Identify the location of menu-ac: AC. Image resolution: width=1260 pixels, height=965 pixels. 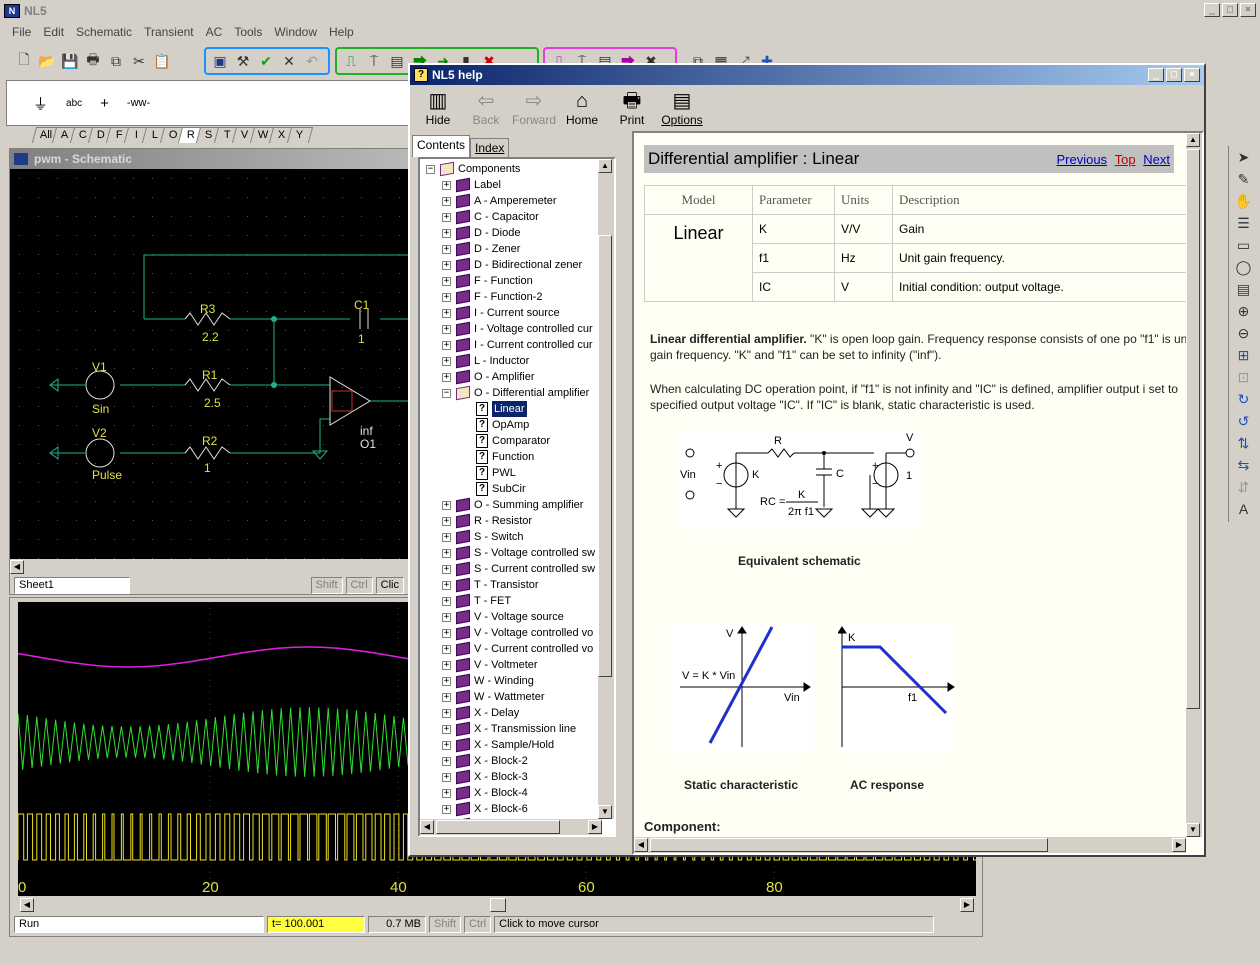
(214, 32).